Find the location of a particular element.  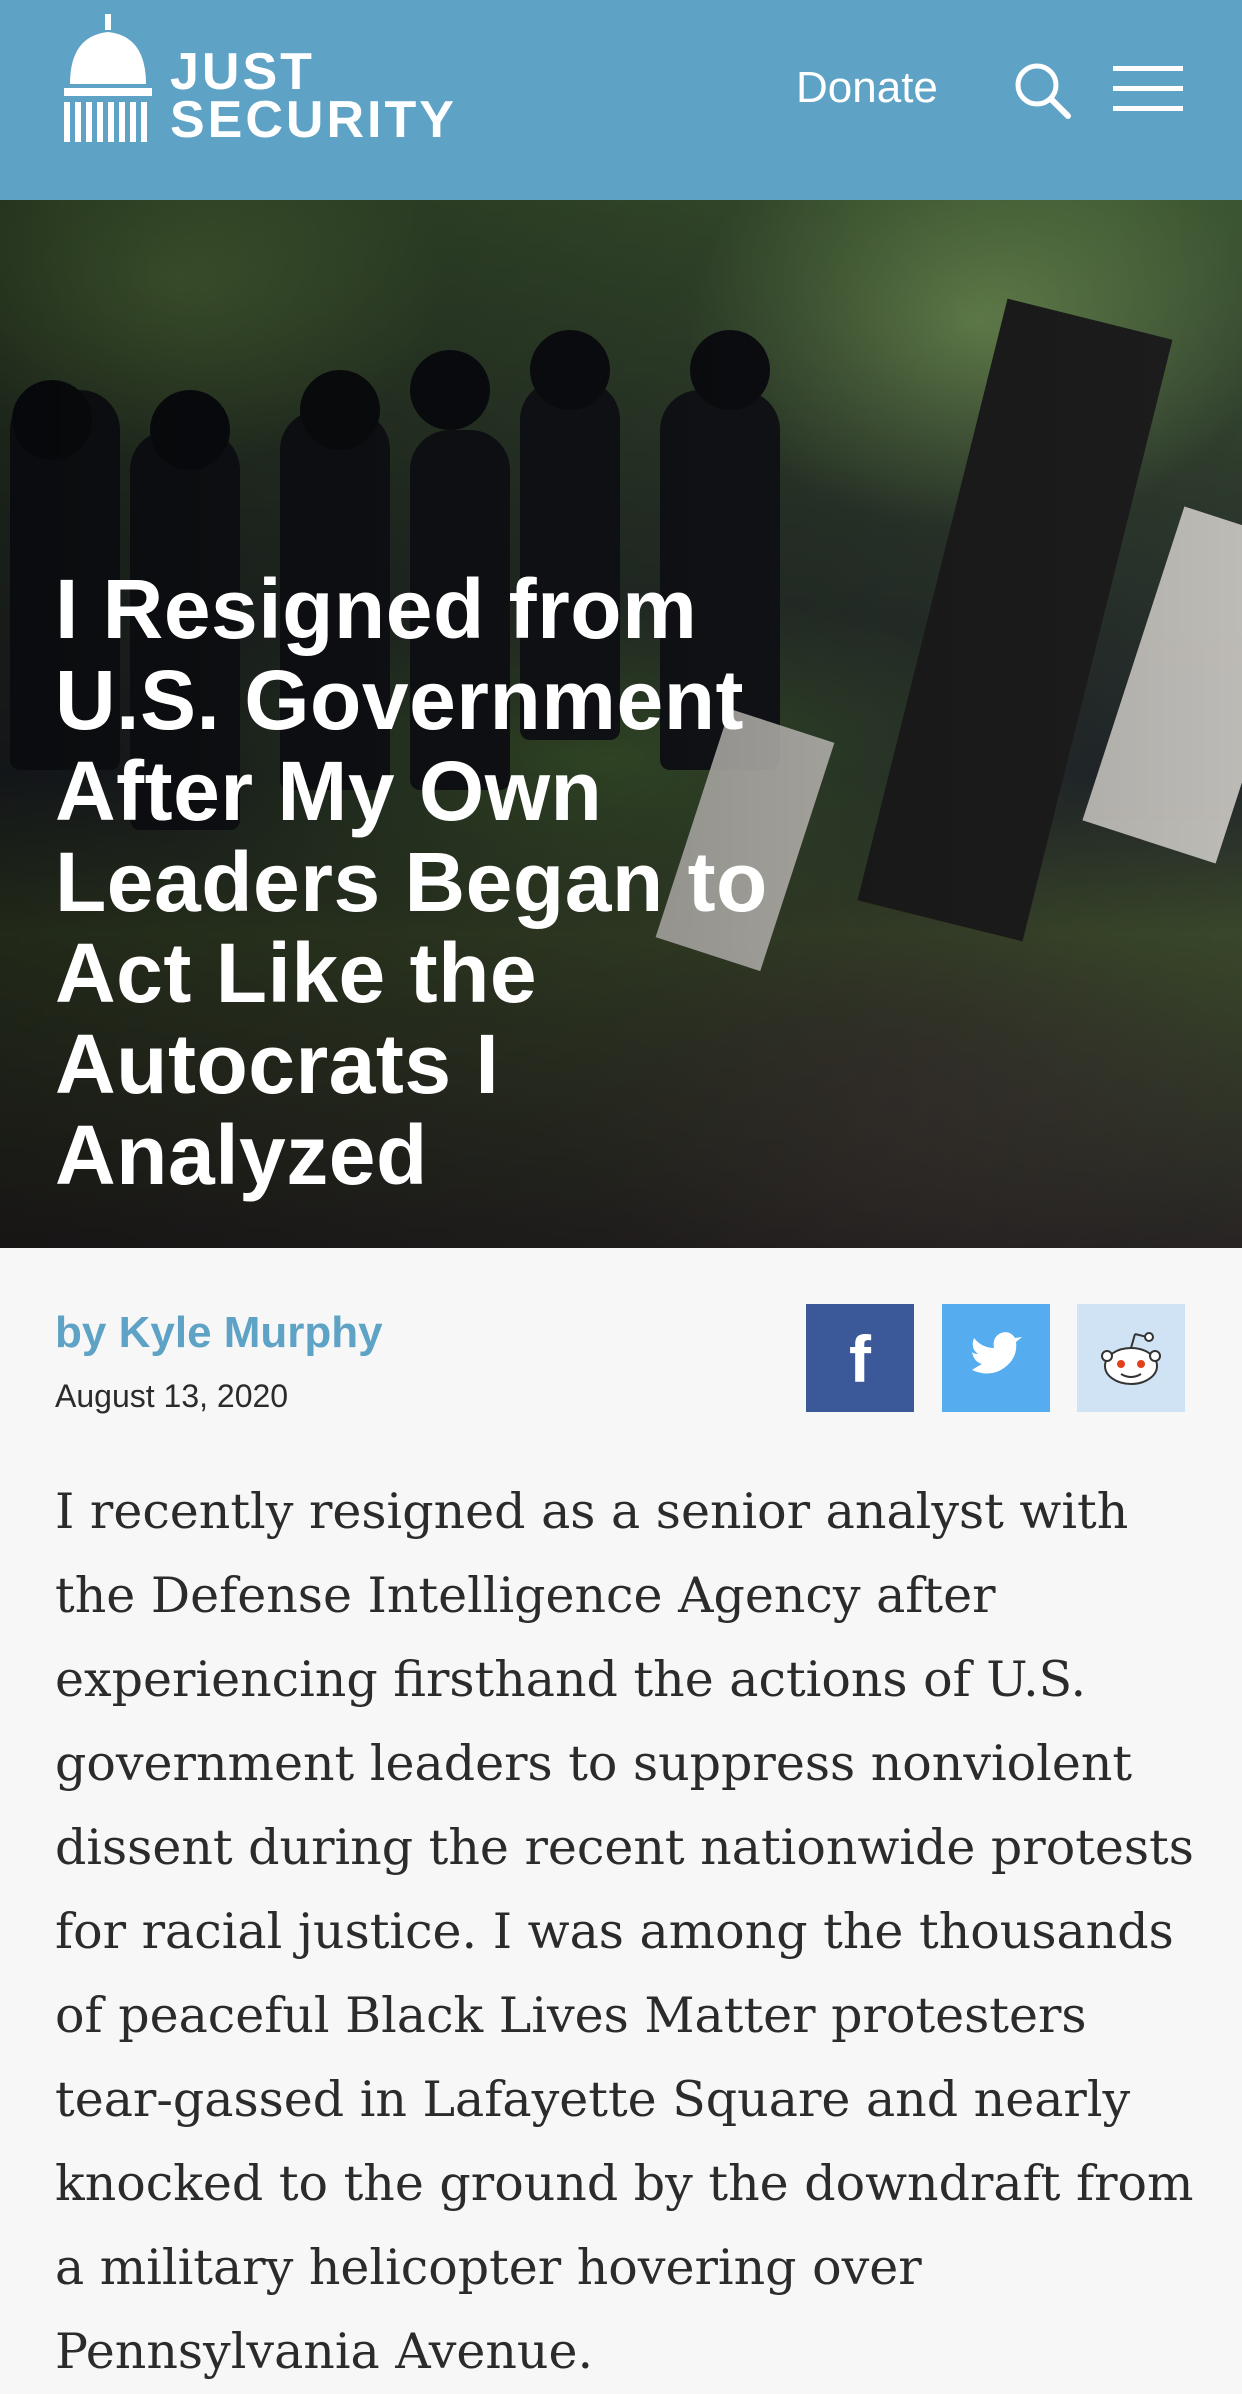

logo-wordmark: JUST SECURITY is located at coordinates (313, 96).